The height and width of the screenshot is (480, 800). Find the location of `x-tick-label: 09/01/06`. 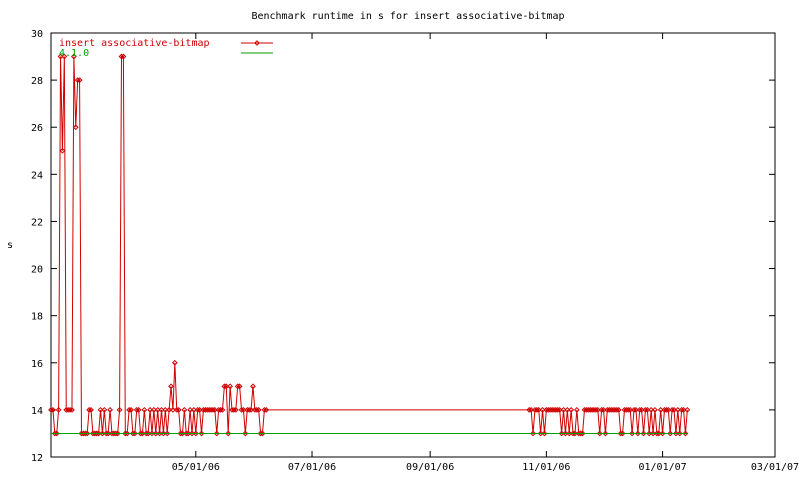

x-tick-label: 09/01/06 is located at coordinates (430, 467).